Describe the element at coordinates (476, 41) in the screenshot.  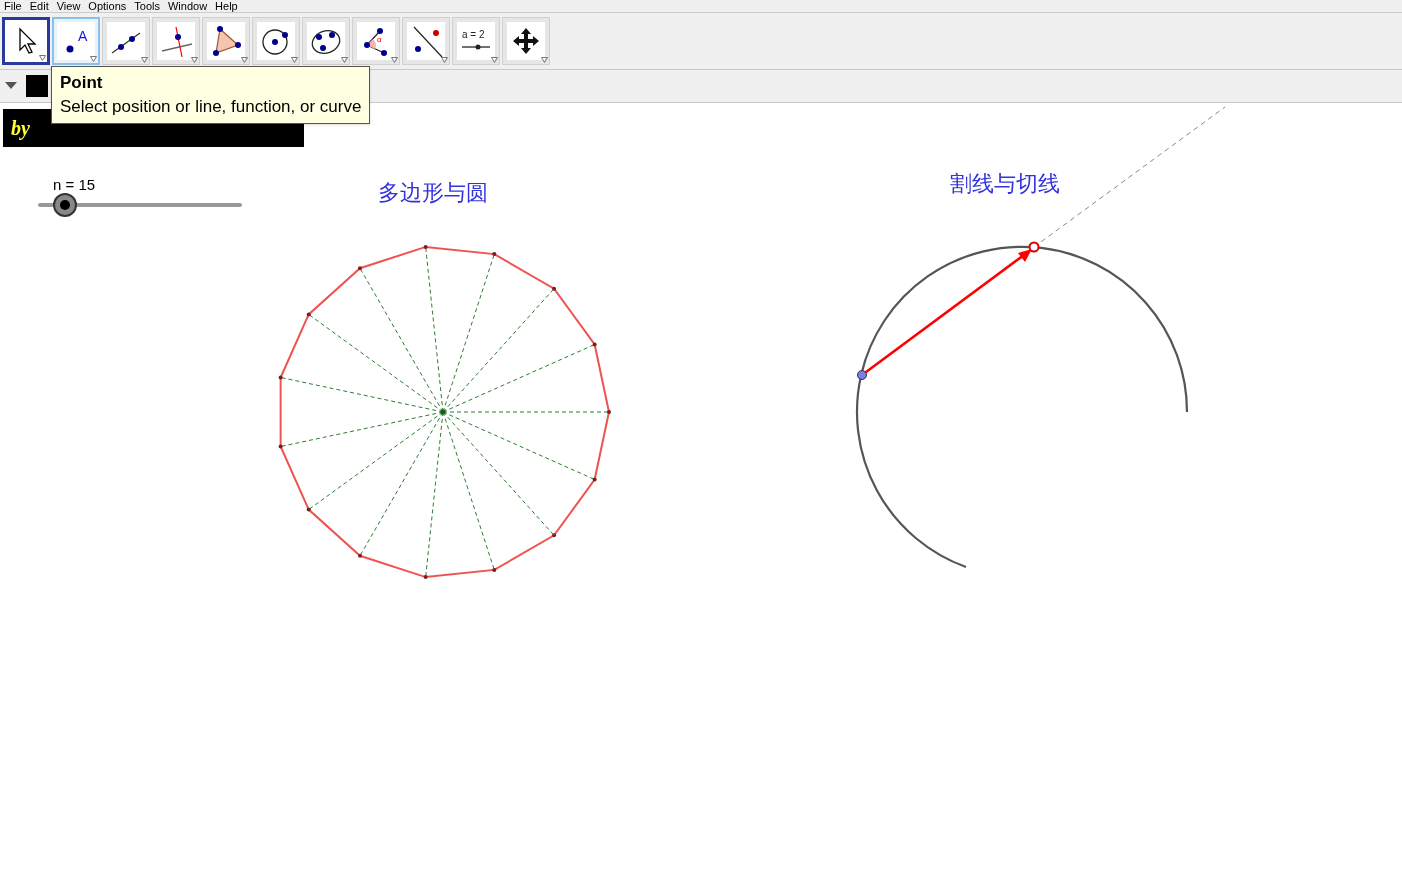
I see `tool-button: a = 2` at that location.